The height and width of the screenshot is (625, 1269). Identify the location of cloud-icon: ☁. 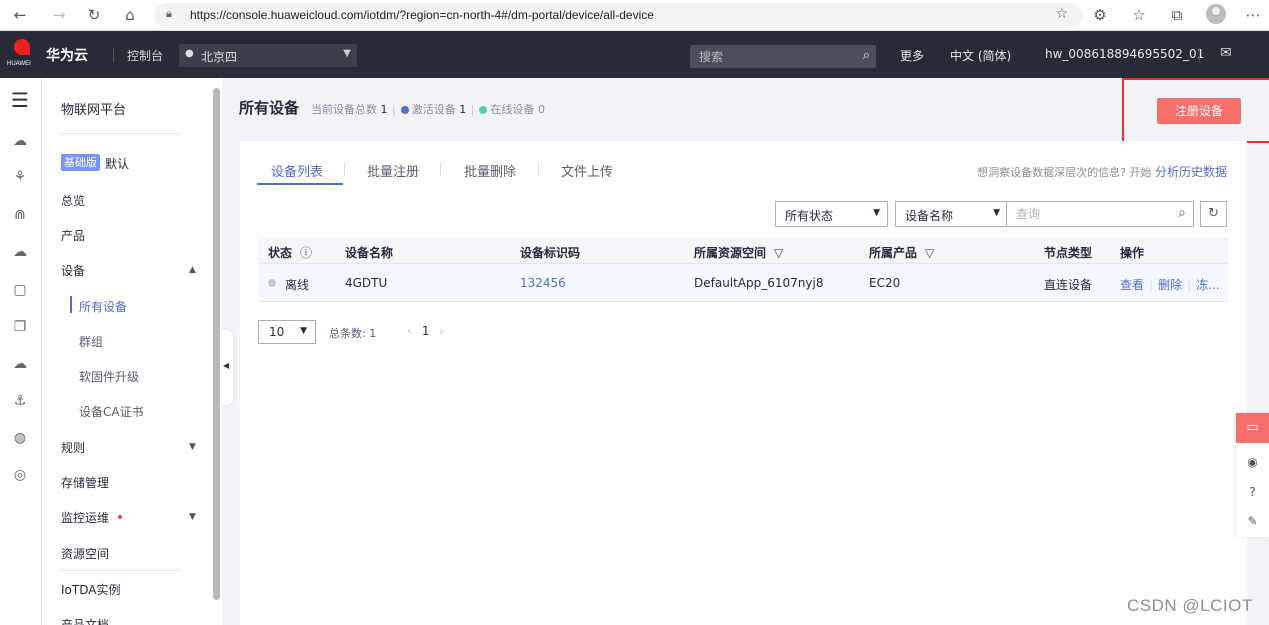
(20, 141).